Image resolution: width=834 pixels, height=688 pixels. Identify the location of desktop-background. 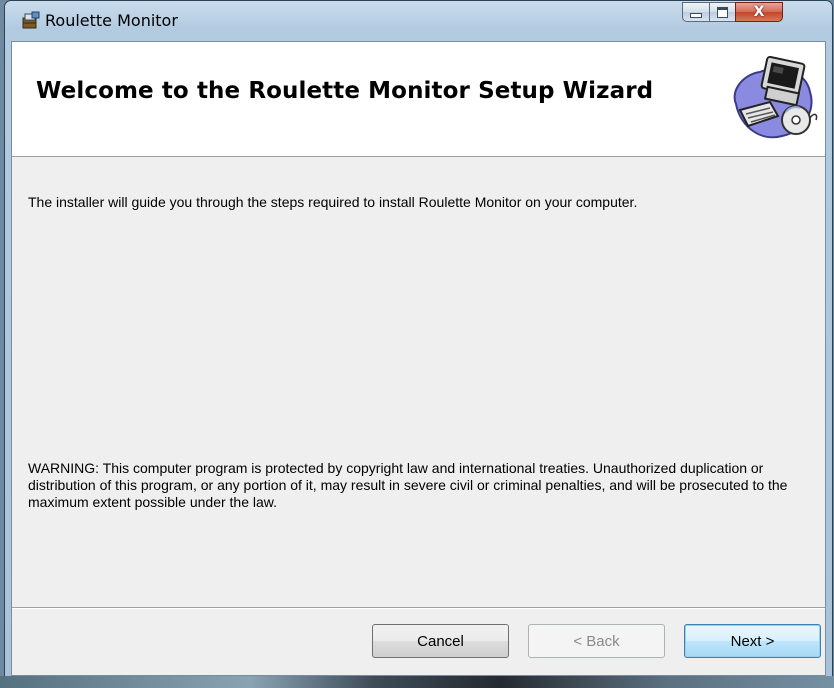
(417, 682).